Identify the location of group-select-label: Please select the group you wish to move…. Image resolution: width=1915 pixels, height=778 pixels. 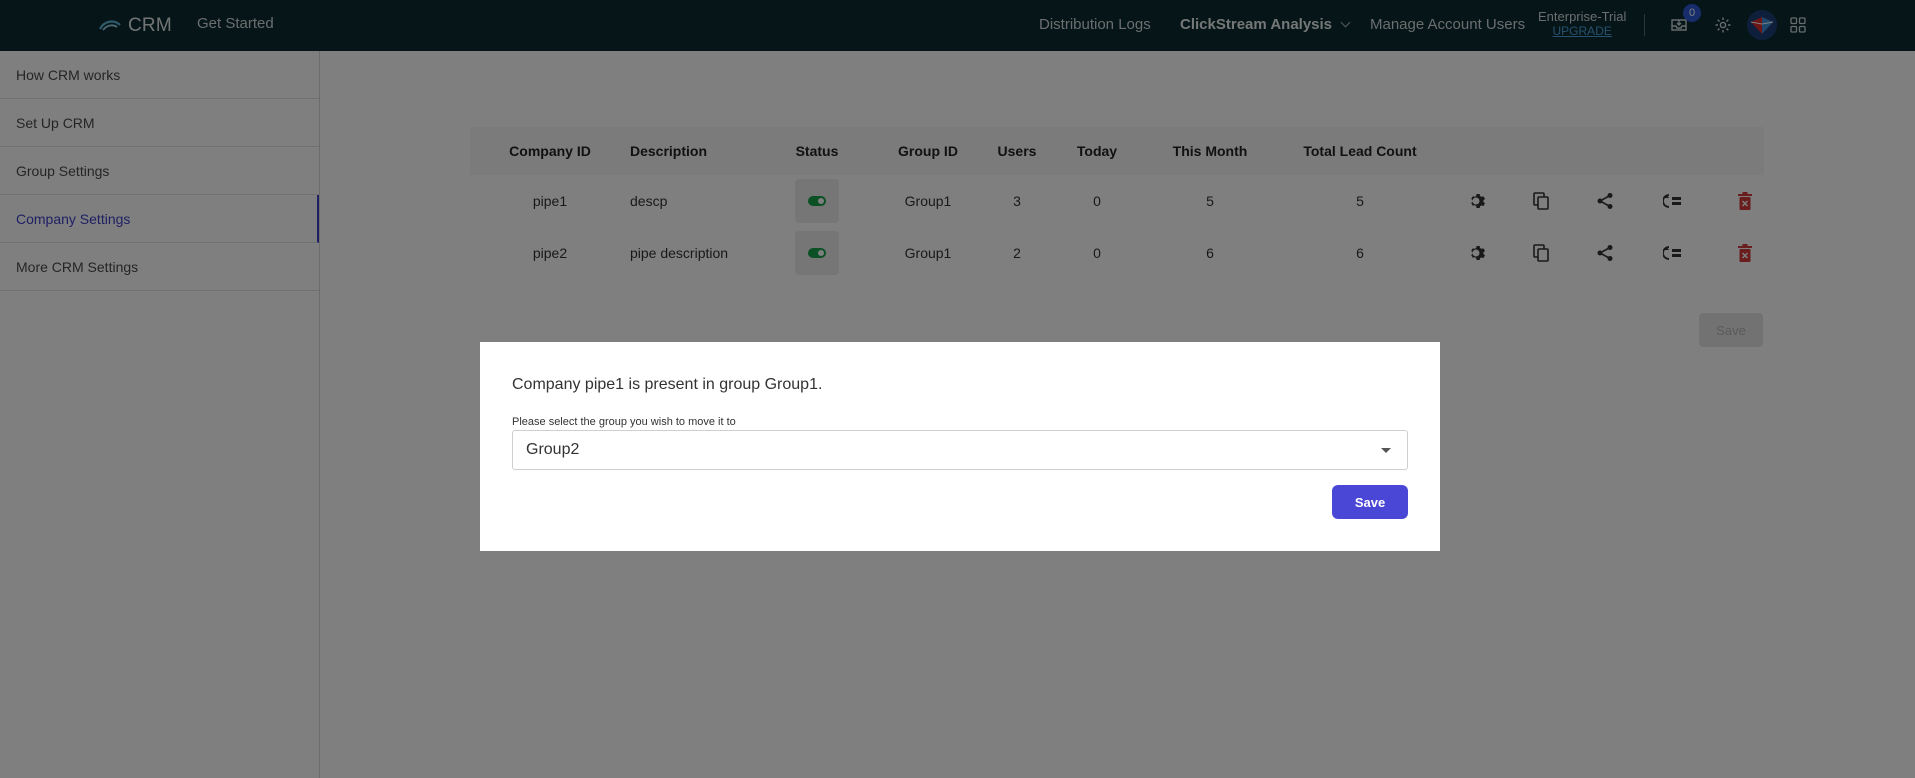
(624, 422).